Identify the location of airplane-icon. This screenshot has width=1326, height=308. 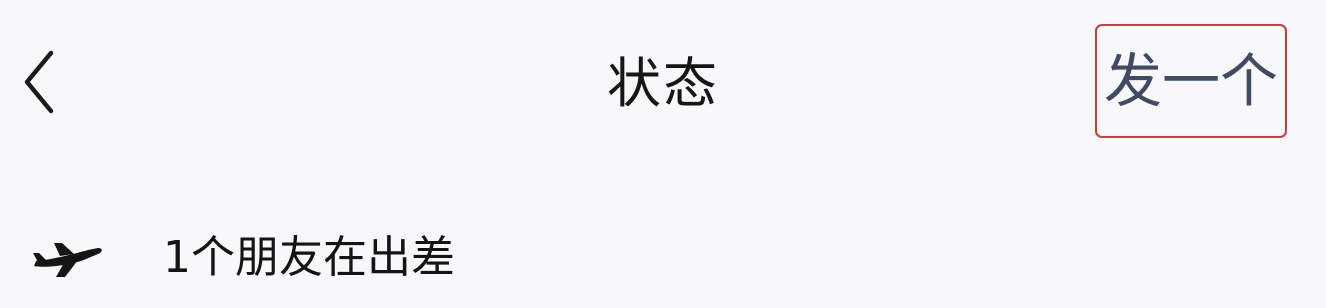
(67, 260).